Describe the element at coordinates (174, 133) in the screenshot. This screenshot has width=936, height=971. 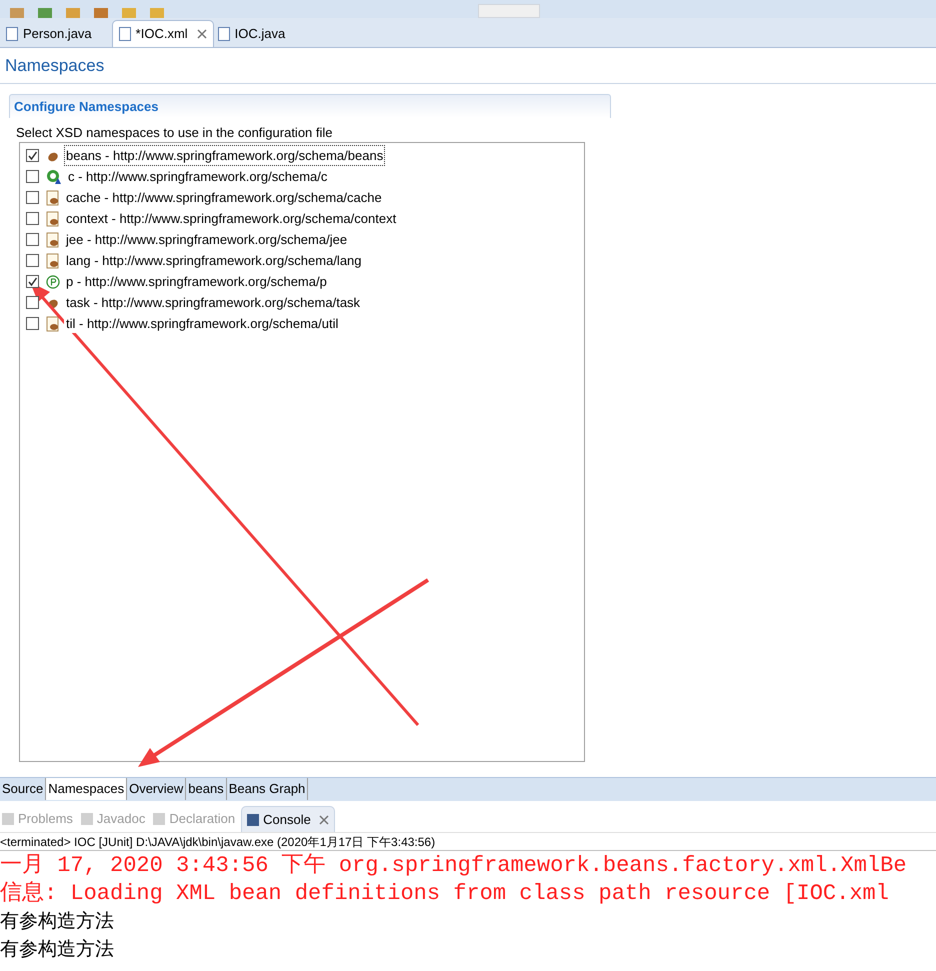
I see `section-description: Select XSD namespaces to use in the configuration file` at that location.